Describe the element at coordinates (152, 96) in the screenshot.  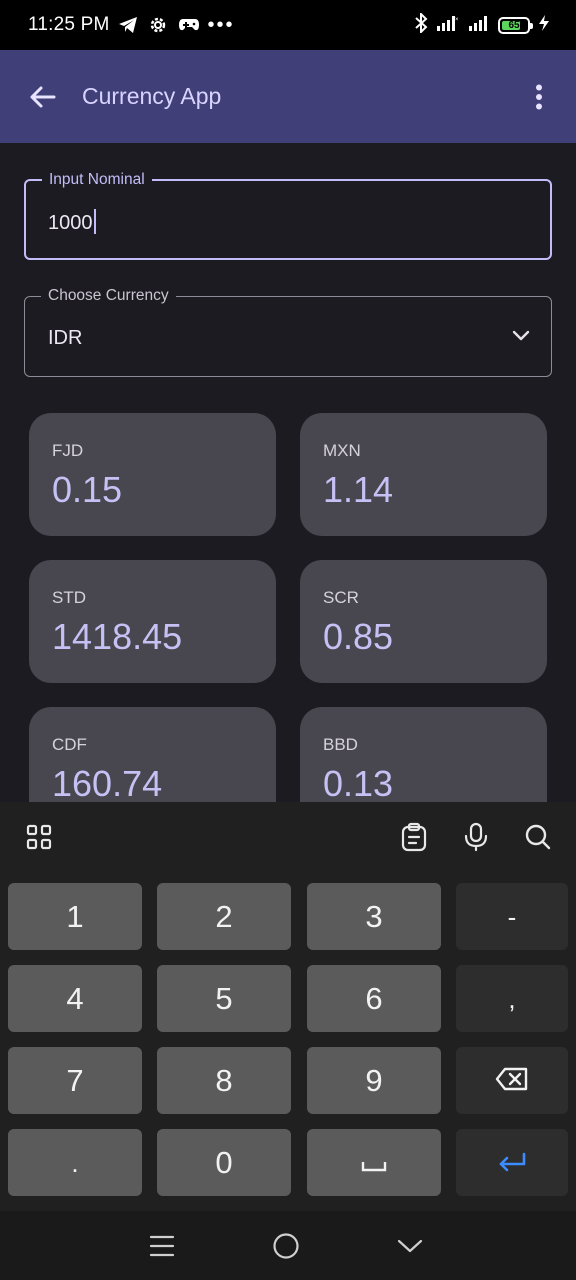
I see `app-title: Currency App` at that location.